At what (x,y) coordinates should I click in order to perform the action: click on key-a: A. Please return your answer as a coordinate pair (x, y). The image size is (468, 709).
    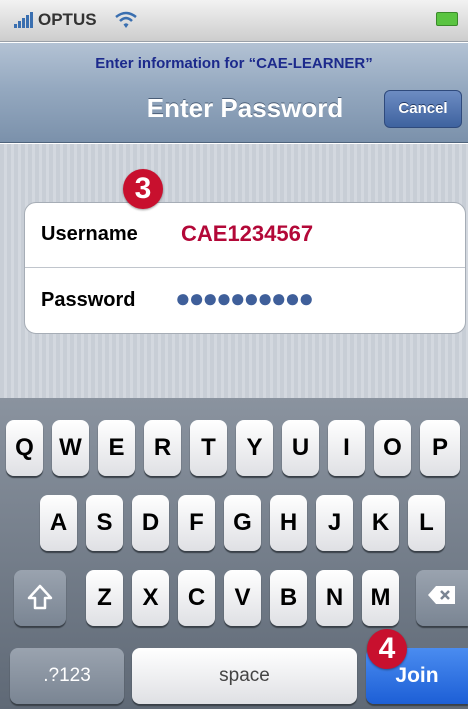
    Looking at the image, I should click on (58, 523).